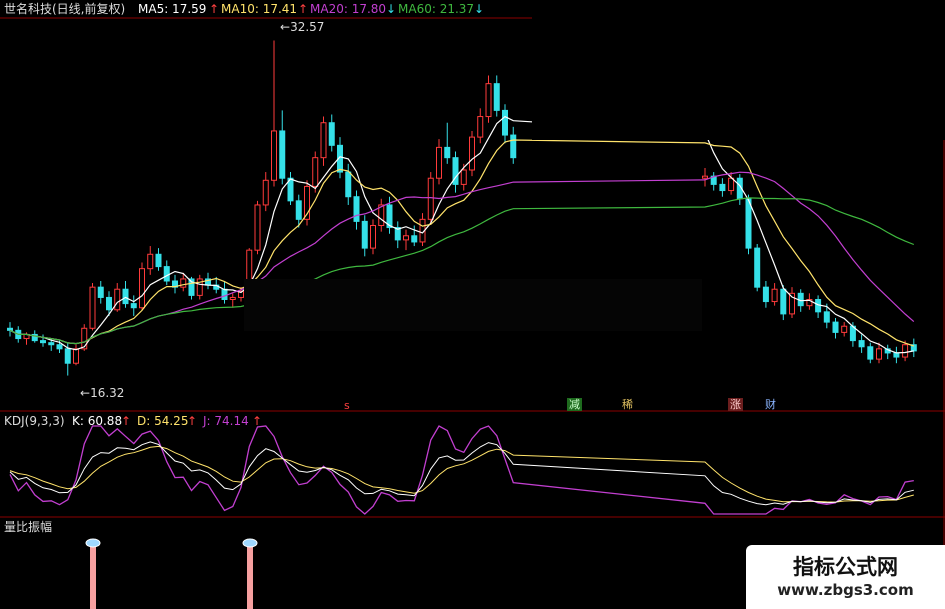  Describe the element at coordinates (163, 421) in the screenshot. I see `kdj-d-label: D: 54.25` at that location.